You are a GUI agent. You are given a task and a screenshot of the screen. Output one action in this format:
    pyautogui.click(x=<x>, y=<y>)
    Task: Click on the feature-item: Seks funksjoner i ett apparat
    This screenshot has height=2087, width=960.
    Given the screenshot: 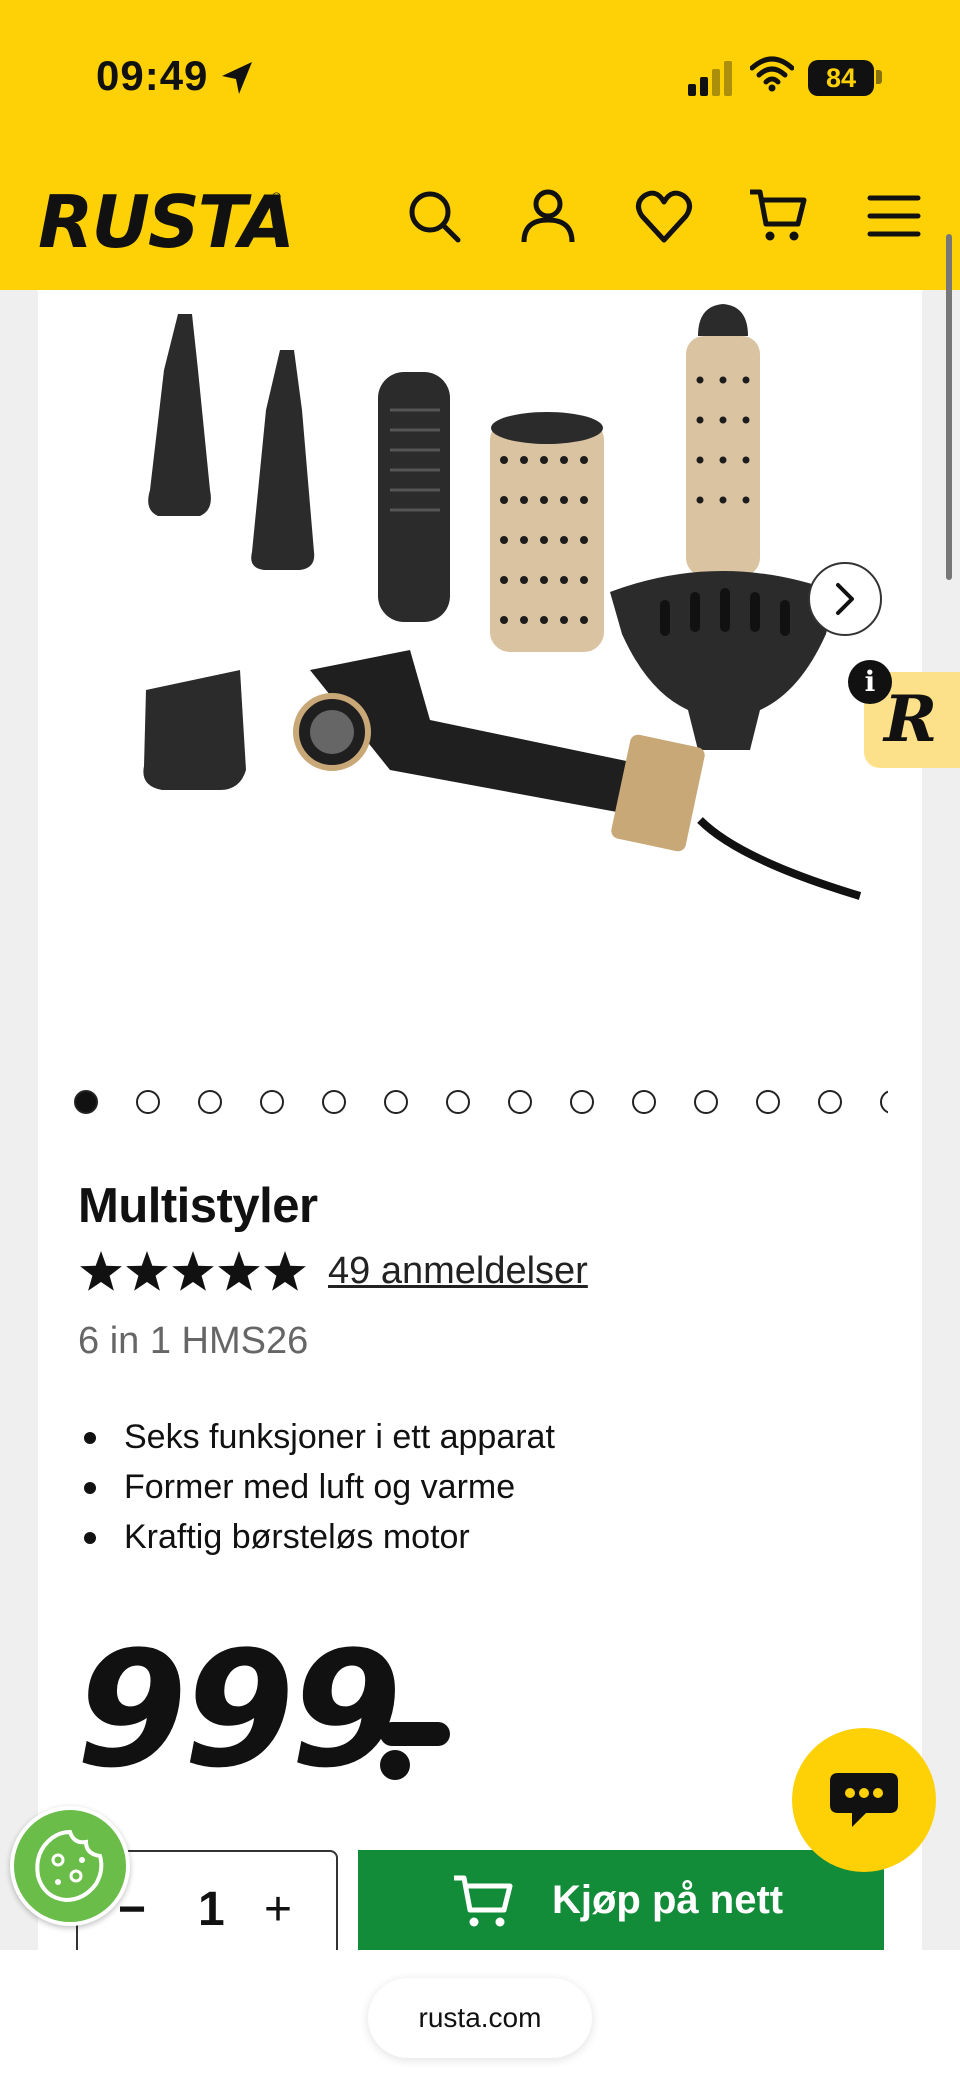 What is the action you would take?
    pyautogui.click(x=316, y=1437)
    